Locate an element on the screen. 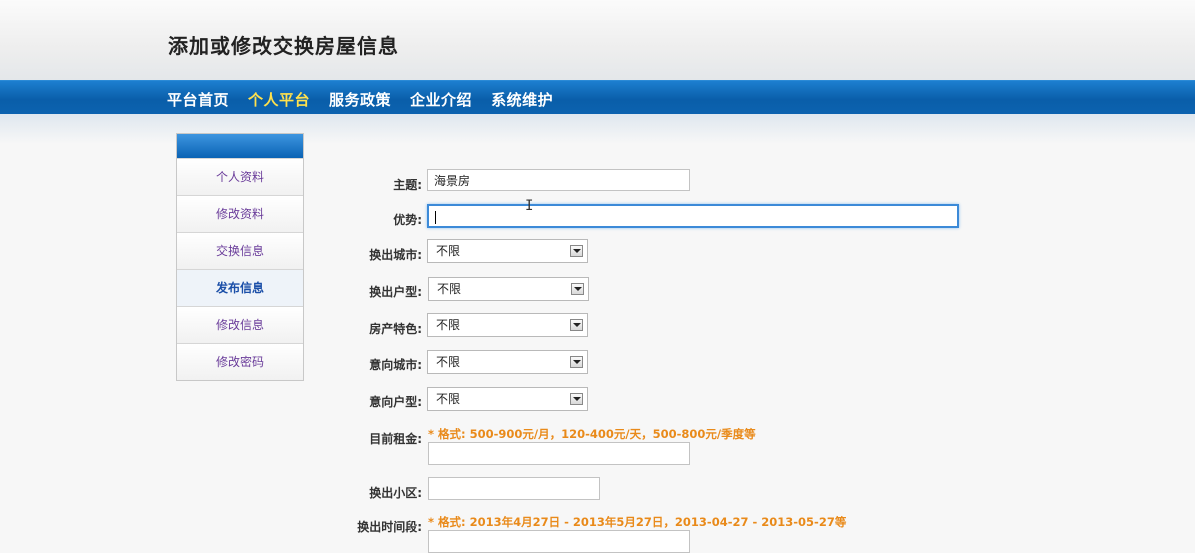  target-city-value: 不限 is located at coordinates (448, 362).